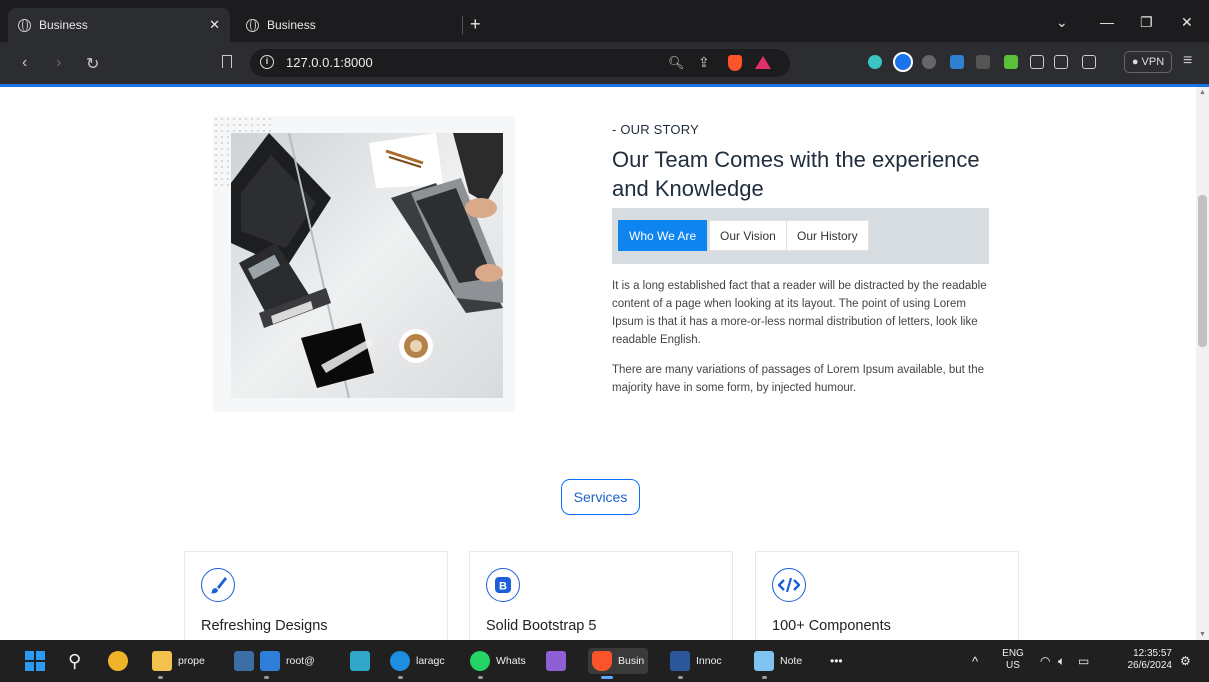 The image size is (1209, 682). I want to click on taskbar-app-label: Busin, so click(631, 661).